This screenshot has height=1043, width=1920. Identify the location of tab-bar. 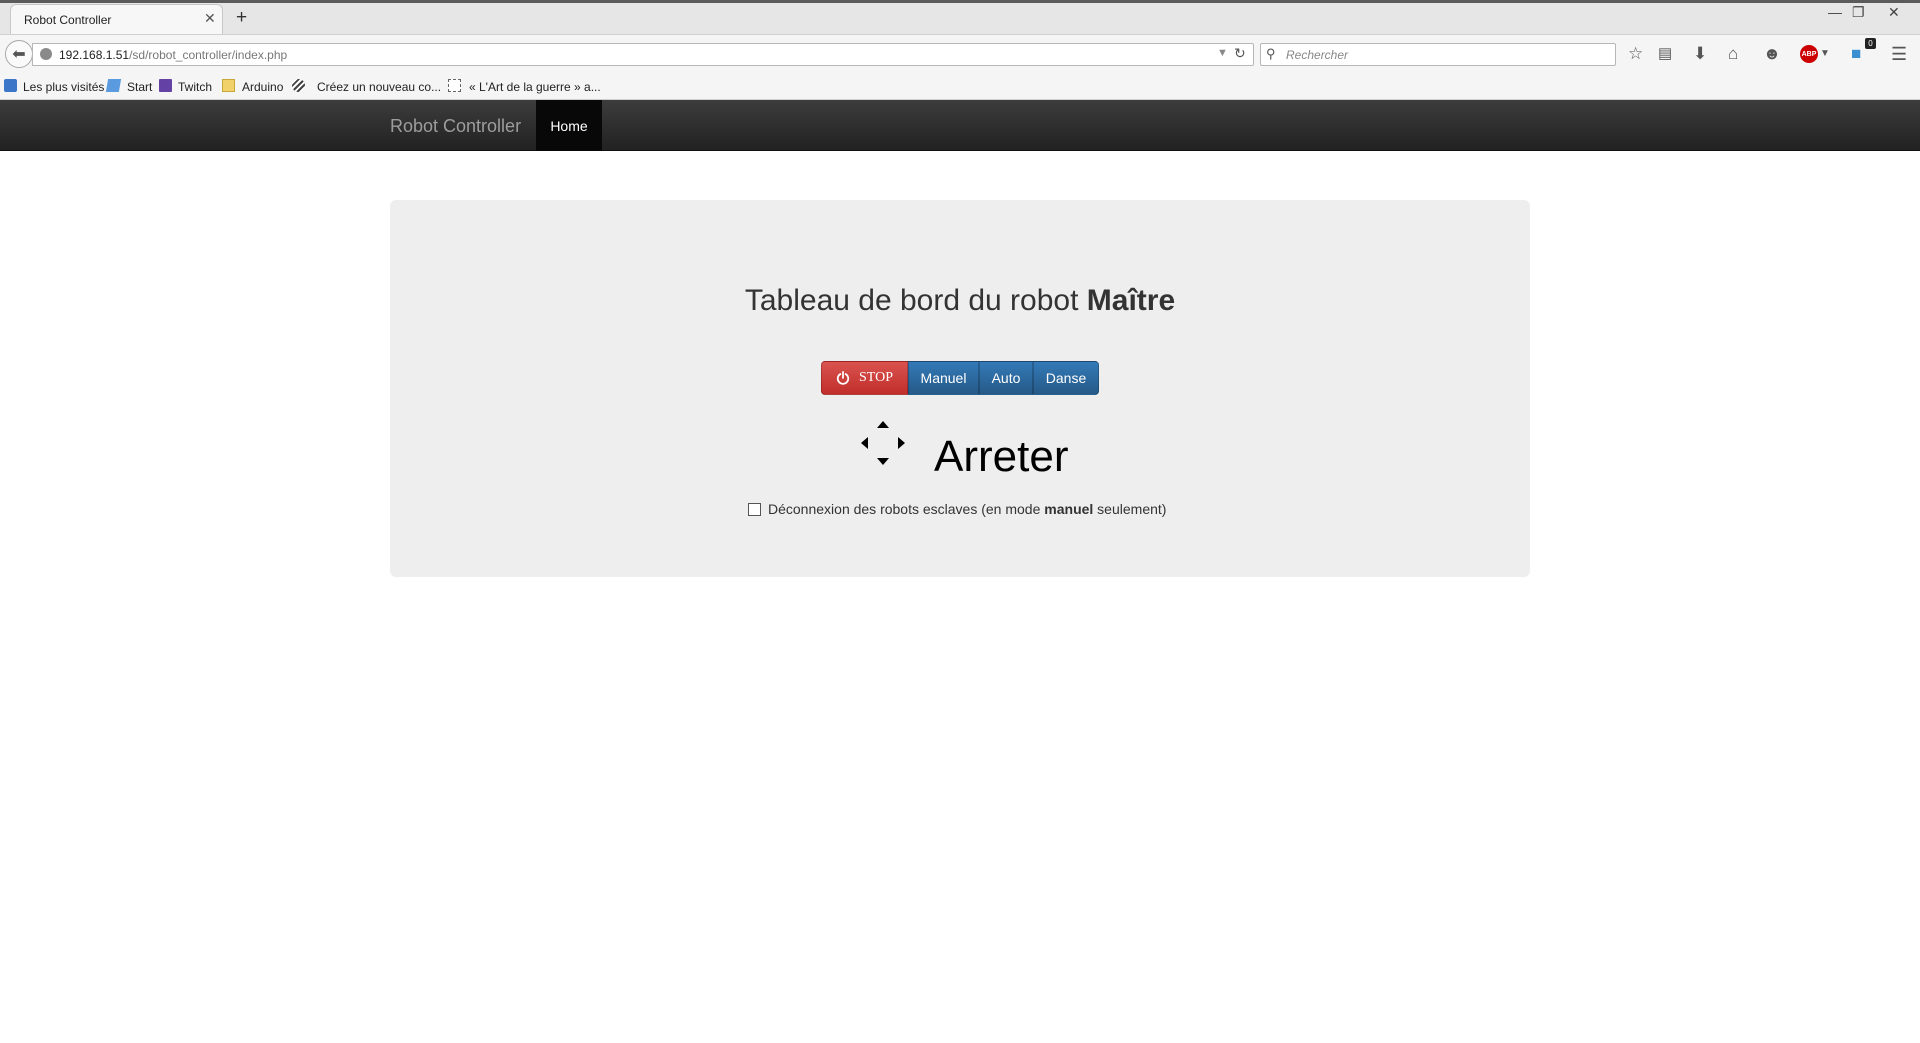
(960, 17).